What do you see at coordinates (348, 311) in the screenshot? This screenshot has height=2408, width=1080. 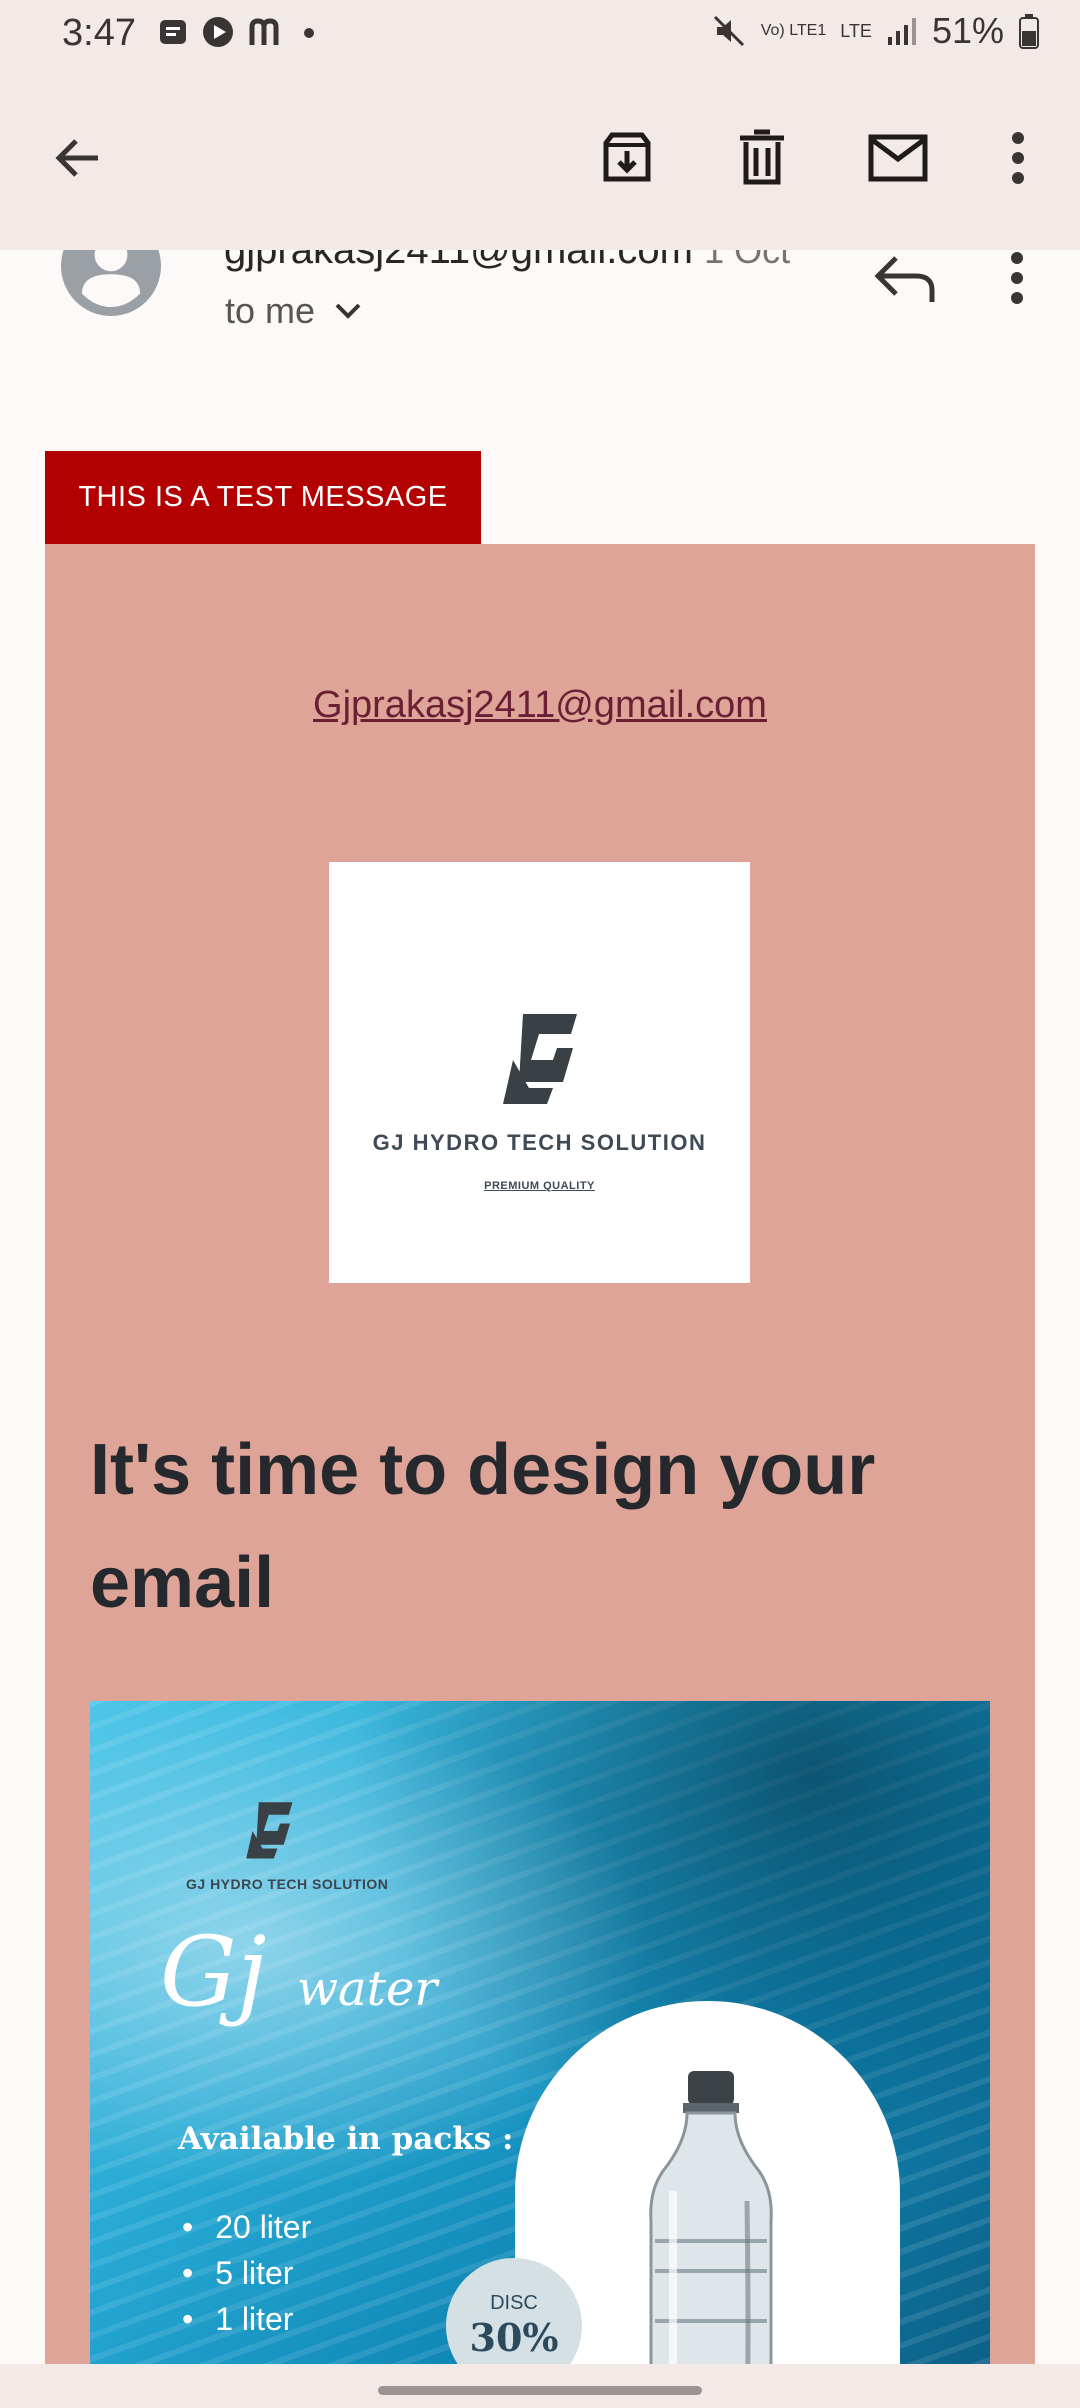 I see `chevron-down-icon` at bounding box center [348, 311].